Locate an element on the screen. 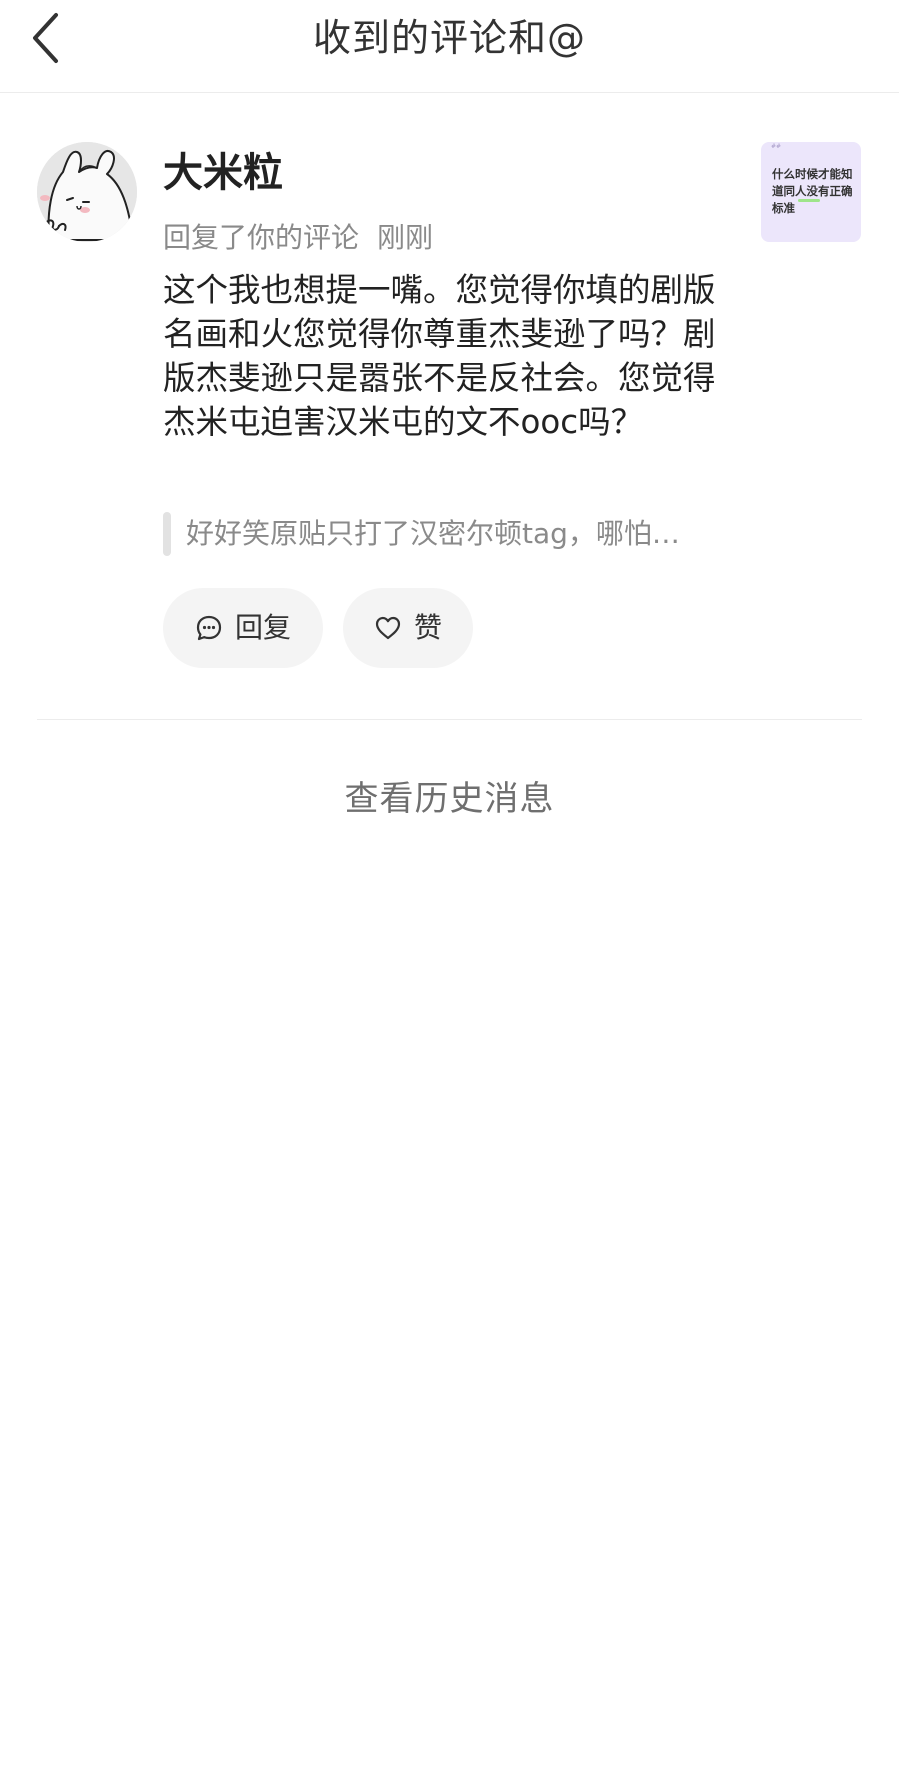 This screenshot has width=899, height=1770. view-history-link: 查看历史消息 is located at coordinates (449, 799).